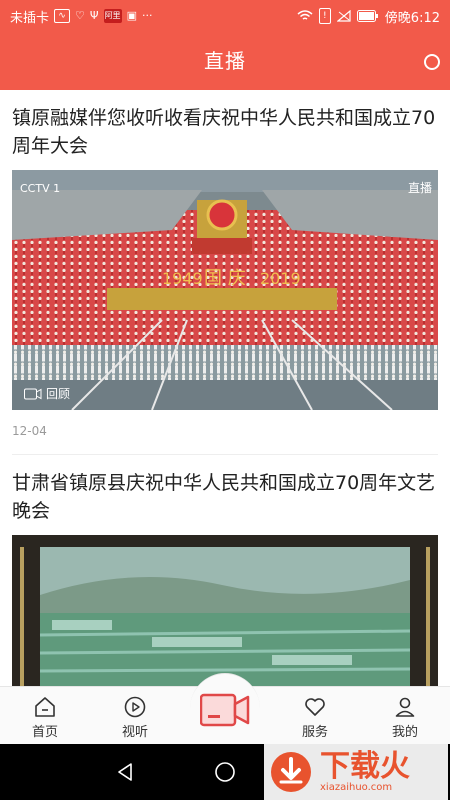  Describe the element at coordinates (147, 15) in the screenshot. I see `more-notifications-icon: ···` at that location.